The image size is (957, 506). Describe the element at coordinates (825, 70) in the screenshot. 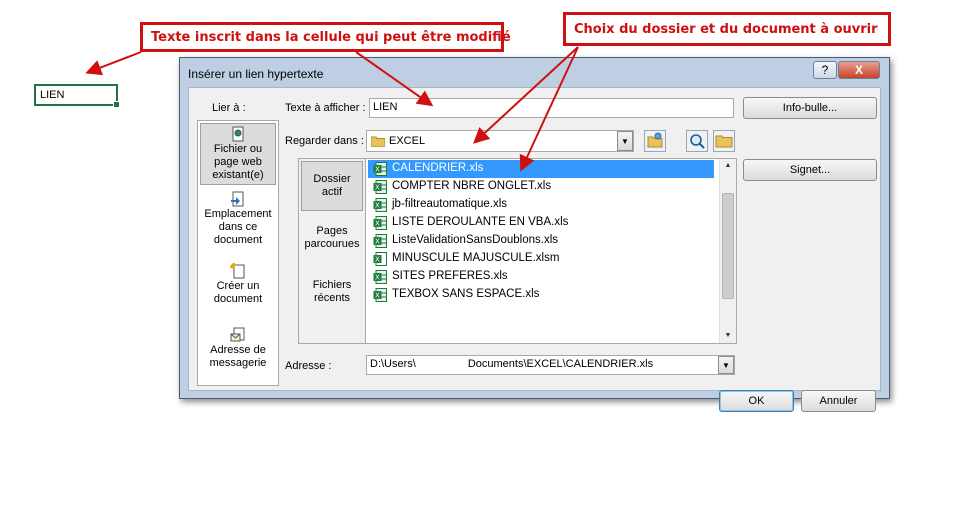

I see `help-button: ?` at that location.